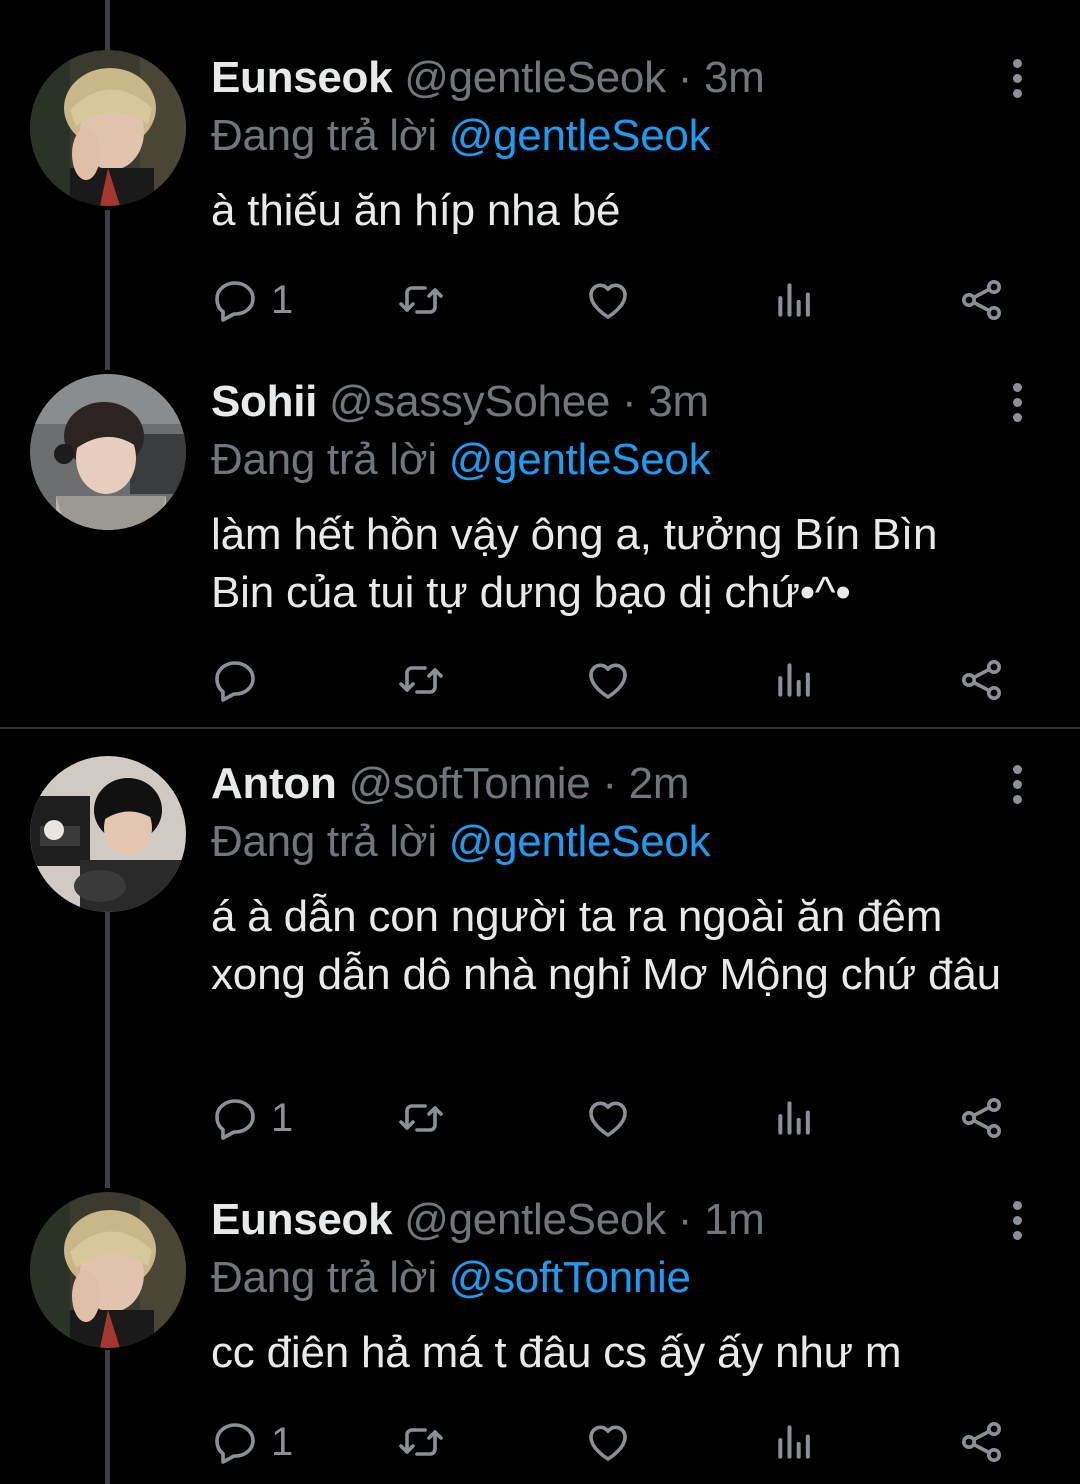 Image resolution: width=1080 pixels, height=1484 pixels. Describe the element at coordinates (107, 26) in the screenshot. I see `thread-line` at that location.